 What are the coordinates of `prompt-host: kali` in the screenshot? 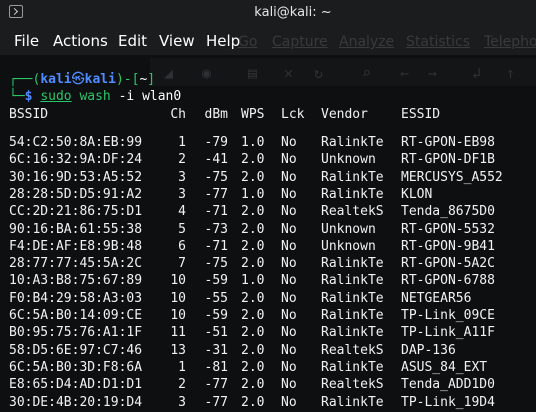 It's located at (100, 79).